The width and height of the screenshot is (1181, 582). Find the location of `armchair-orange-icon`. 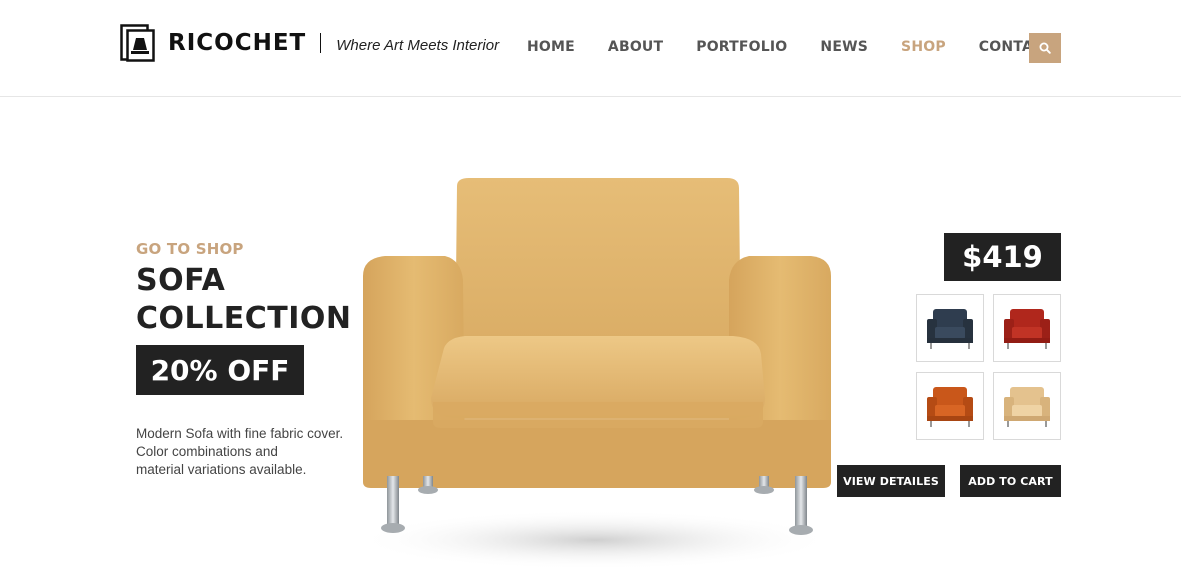

armchair-orange-icon is located at coordinates (950, 407).